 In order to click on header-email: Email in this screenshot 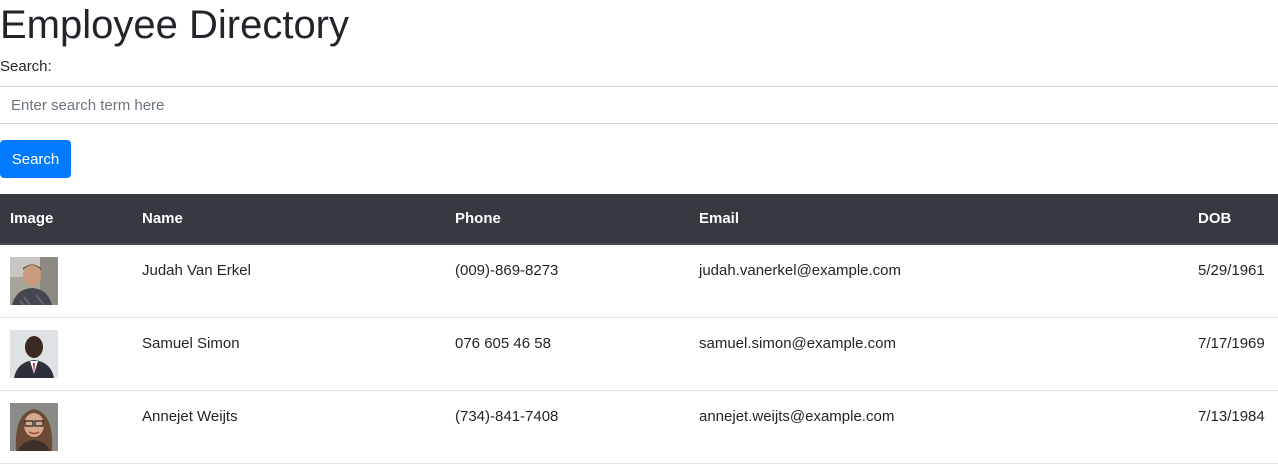, I will do `click(938, 219)`.